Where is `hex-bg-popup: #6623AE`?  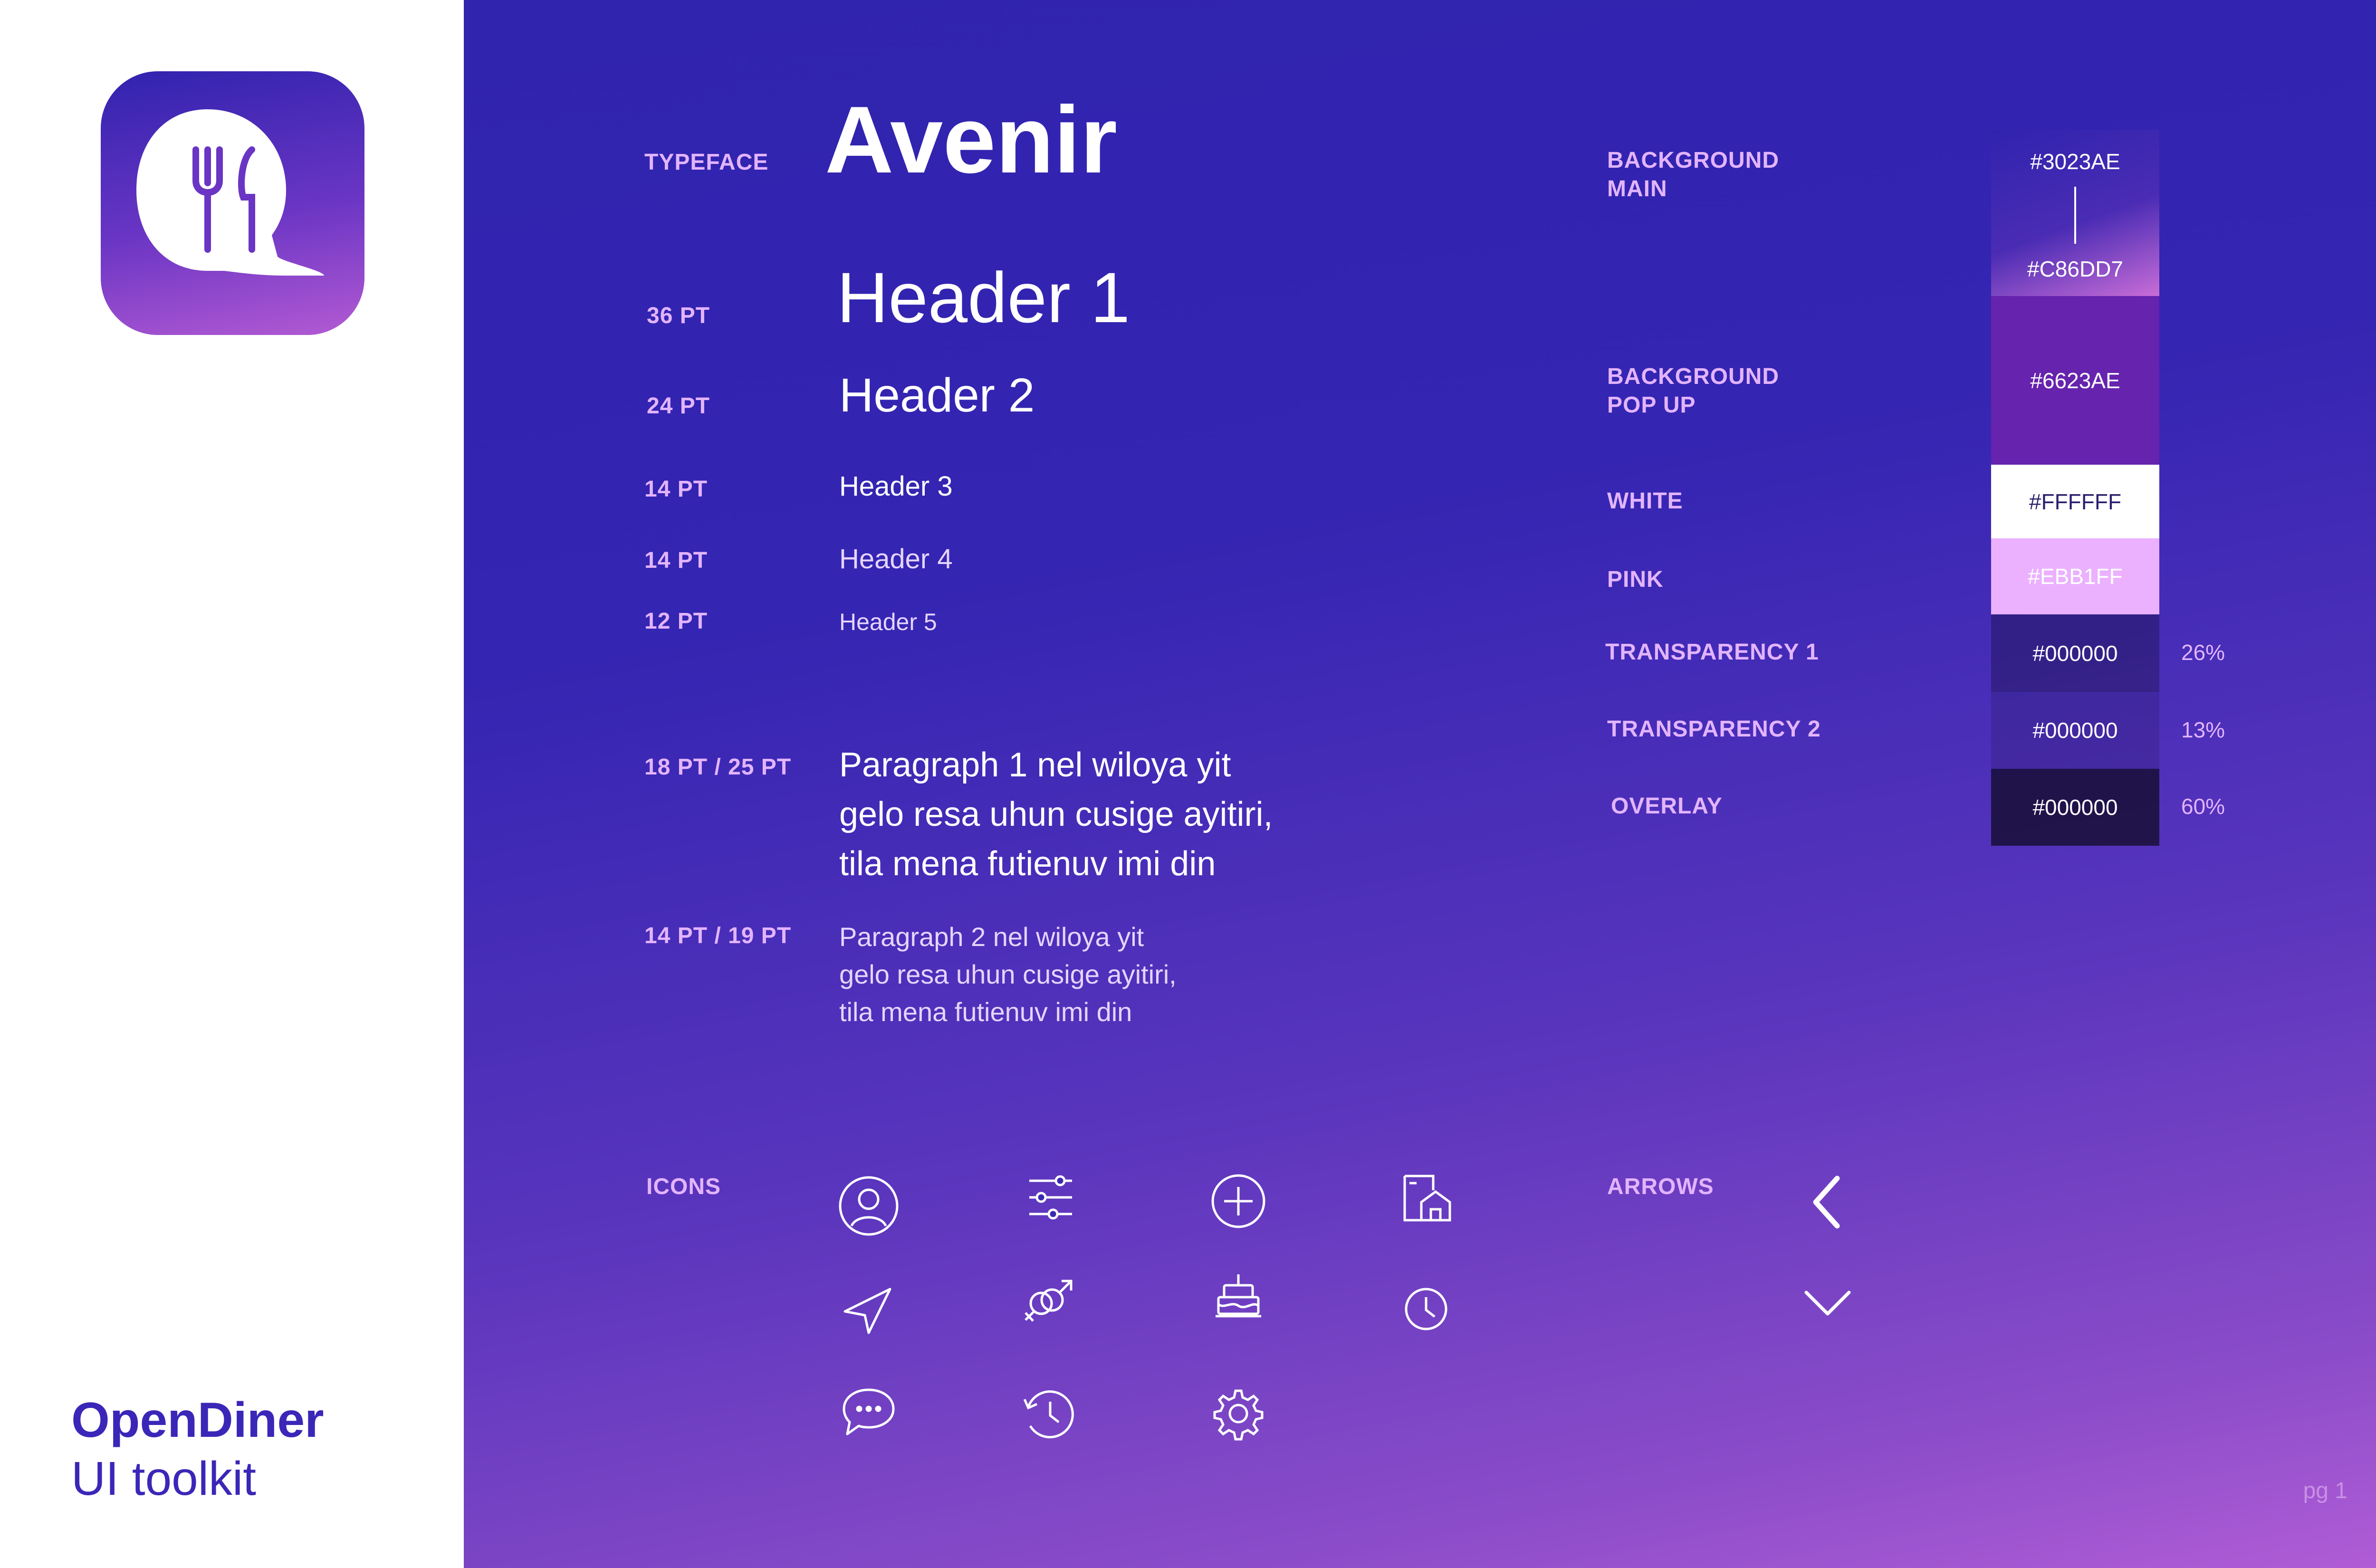 hex-bg-popup: #6623AE is located at coordinates (2075, 381).